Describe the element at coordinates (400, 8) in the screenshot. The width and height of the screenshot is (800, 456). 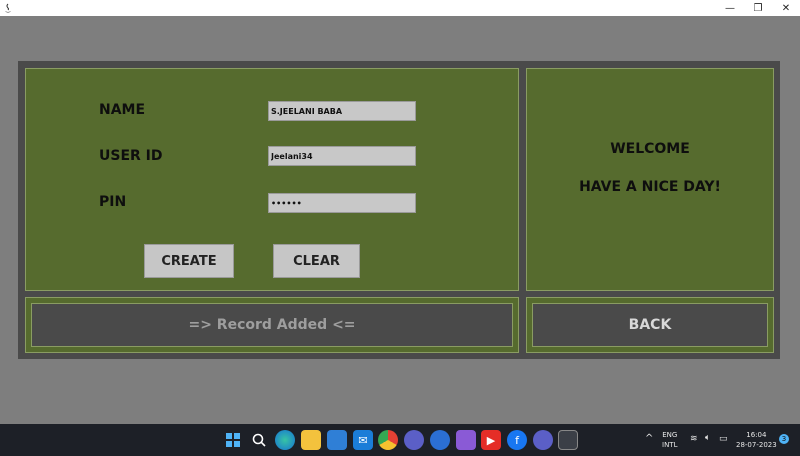
I see `title-bar: — ❐ ✕` at that location.